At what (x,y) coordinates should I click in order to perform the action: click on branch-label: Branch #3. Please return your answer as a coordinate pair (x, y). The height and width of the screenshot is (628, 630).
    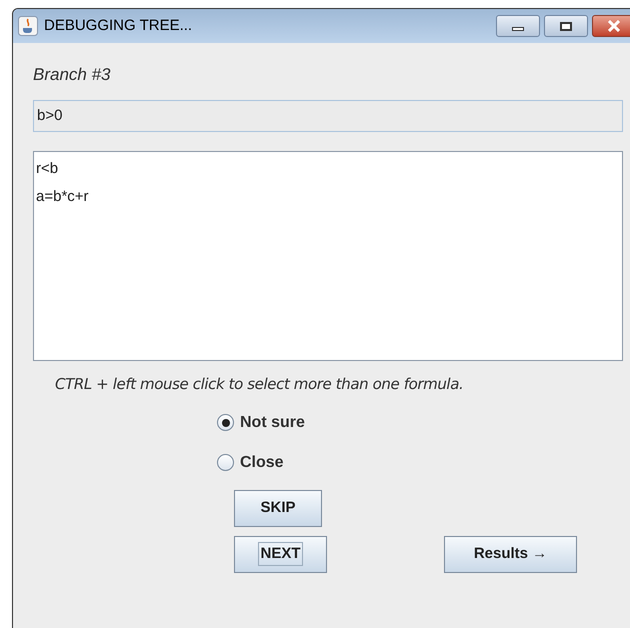
    Looking at the image, I should click on (72, 75).